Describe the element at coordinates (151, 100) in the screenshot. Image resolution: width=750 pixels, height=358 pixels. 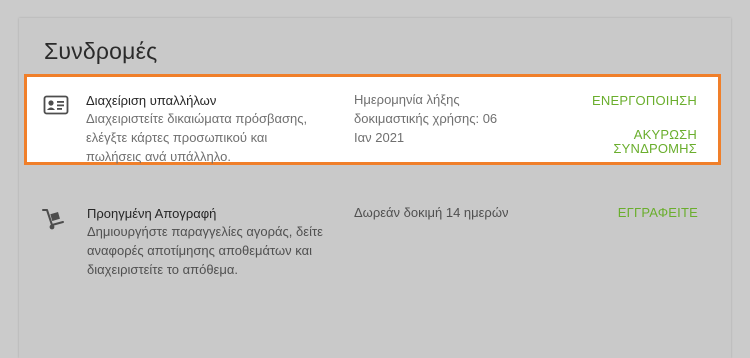
I see `subscription-name: Διαχείριση υπαλλήλων` at that location.